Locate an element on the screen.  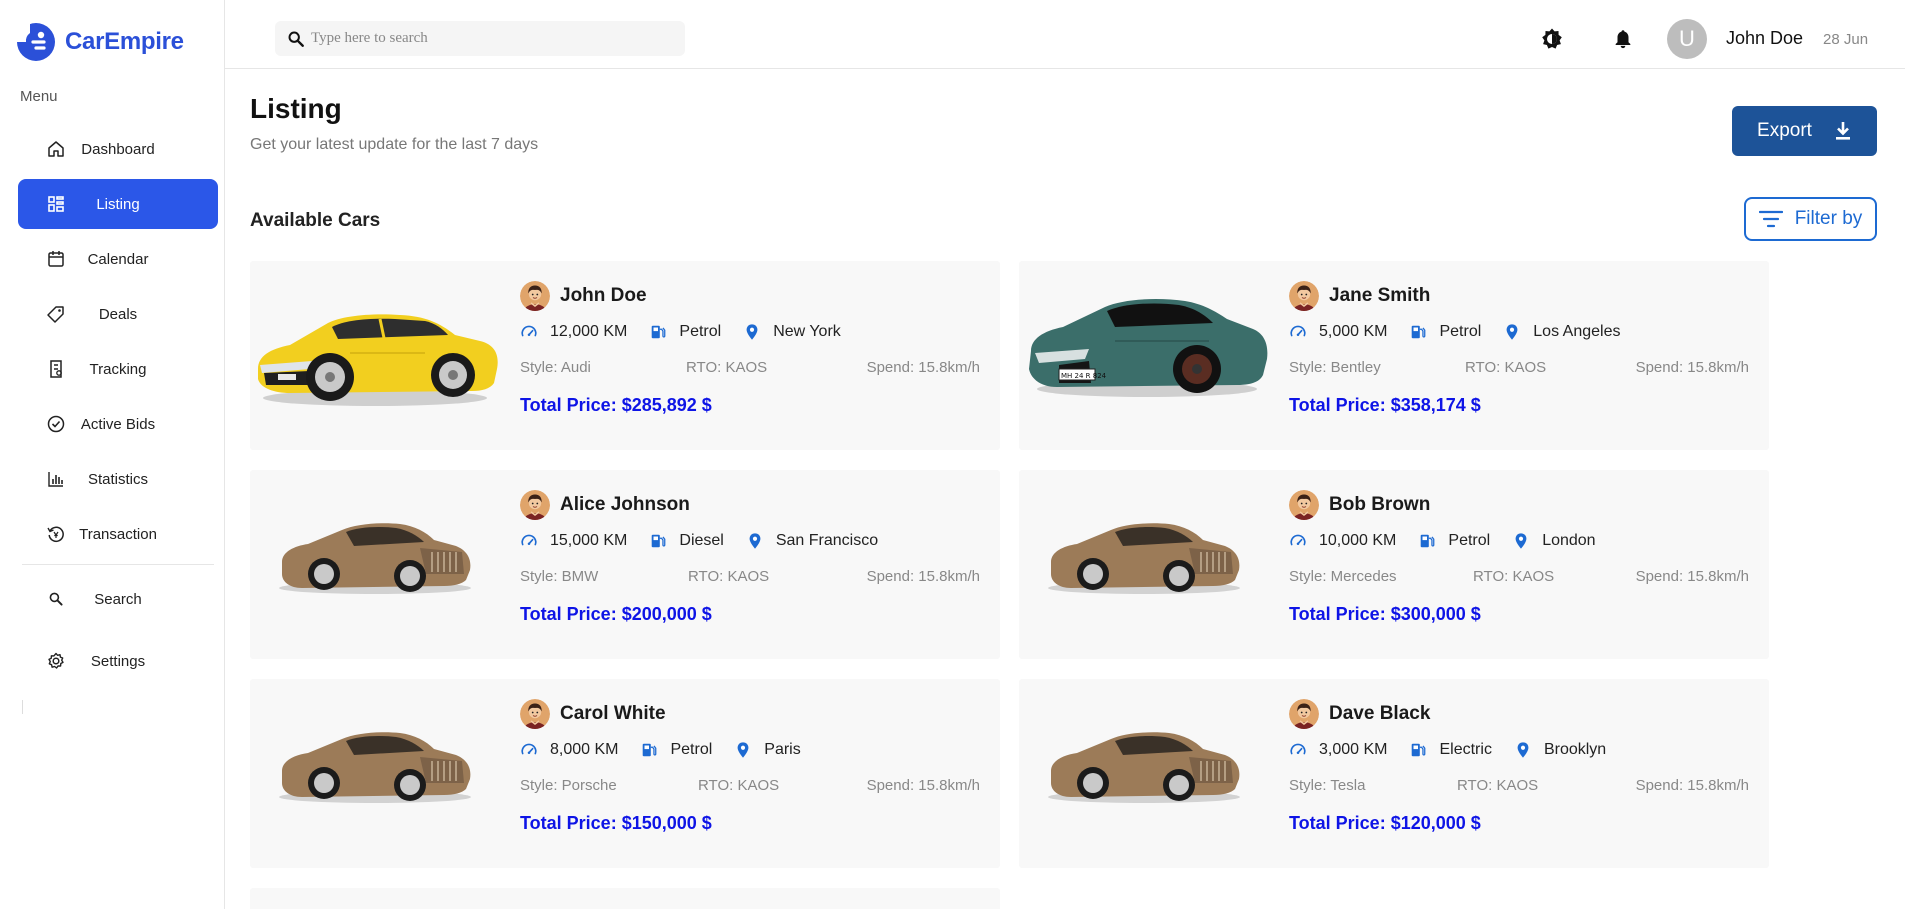
location: London is located at coordinates (1569, 540).